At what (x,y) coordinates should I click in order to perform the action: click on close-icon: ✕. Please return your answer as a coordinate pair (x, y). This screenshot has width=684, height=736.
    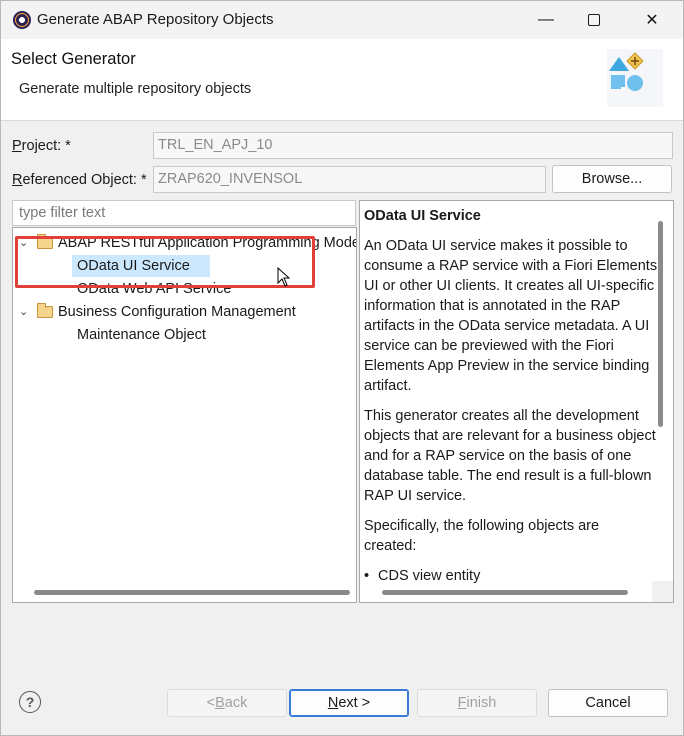
    Looking at the image, I should click on (652, 20).